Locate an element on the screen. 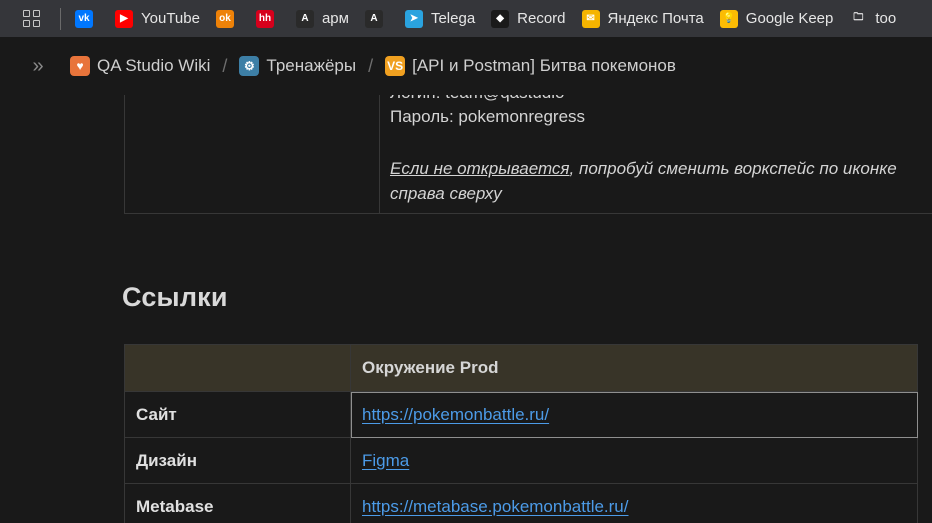  postman-battle-icon: VS is located at coordinates (395, 66).